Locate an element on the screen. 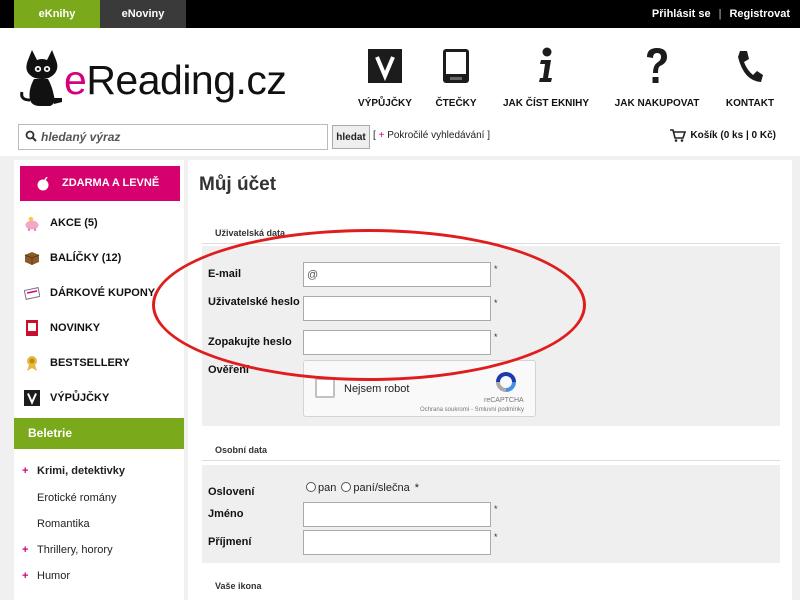 The image size is (800, 600). section-title-personal-data: Osobní data is located at coordinates (241, 450).